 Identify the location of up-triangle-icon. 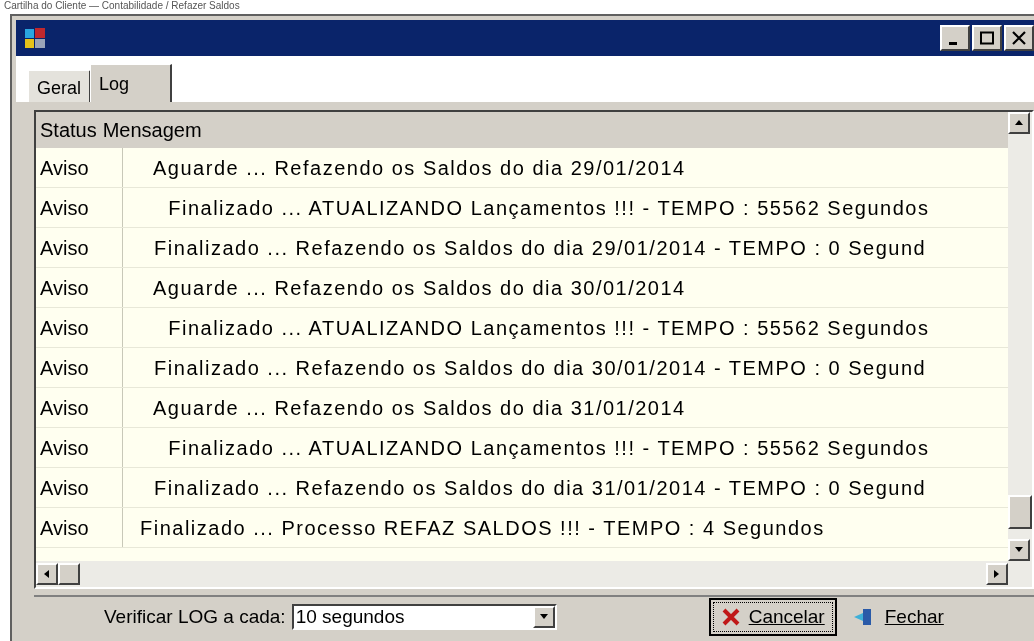
(1019, 123).